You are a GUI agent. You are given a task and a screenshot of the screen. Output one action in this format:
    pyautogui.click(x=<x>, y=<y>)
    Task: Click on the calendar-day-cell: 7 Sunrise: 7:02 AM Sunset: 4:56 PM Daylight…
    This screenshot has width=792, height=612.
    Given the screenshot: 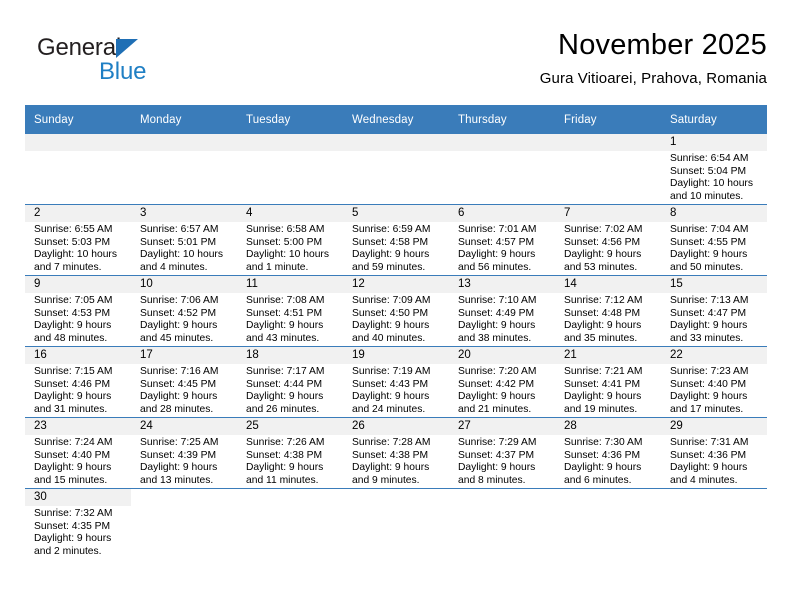 What is the action you would take?
    pyautogui.click(x=608, y=240)
    